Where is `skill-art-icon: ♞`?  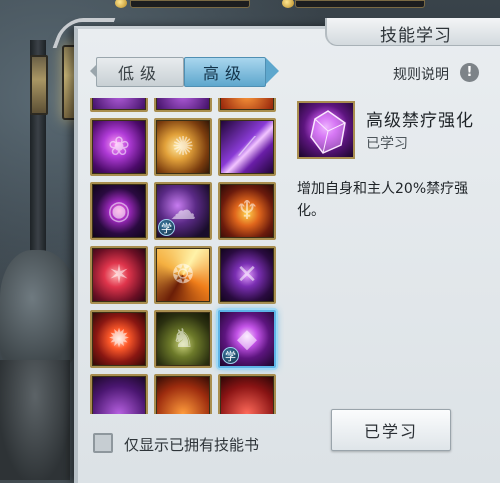 skill-art-icon: ♞ is located at coordinates (183, 339).